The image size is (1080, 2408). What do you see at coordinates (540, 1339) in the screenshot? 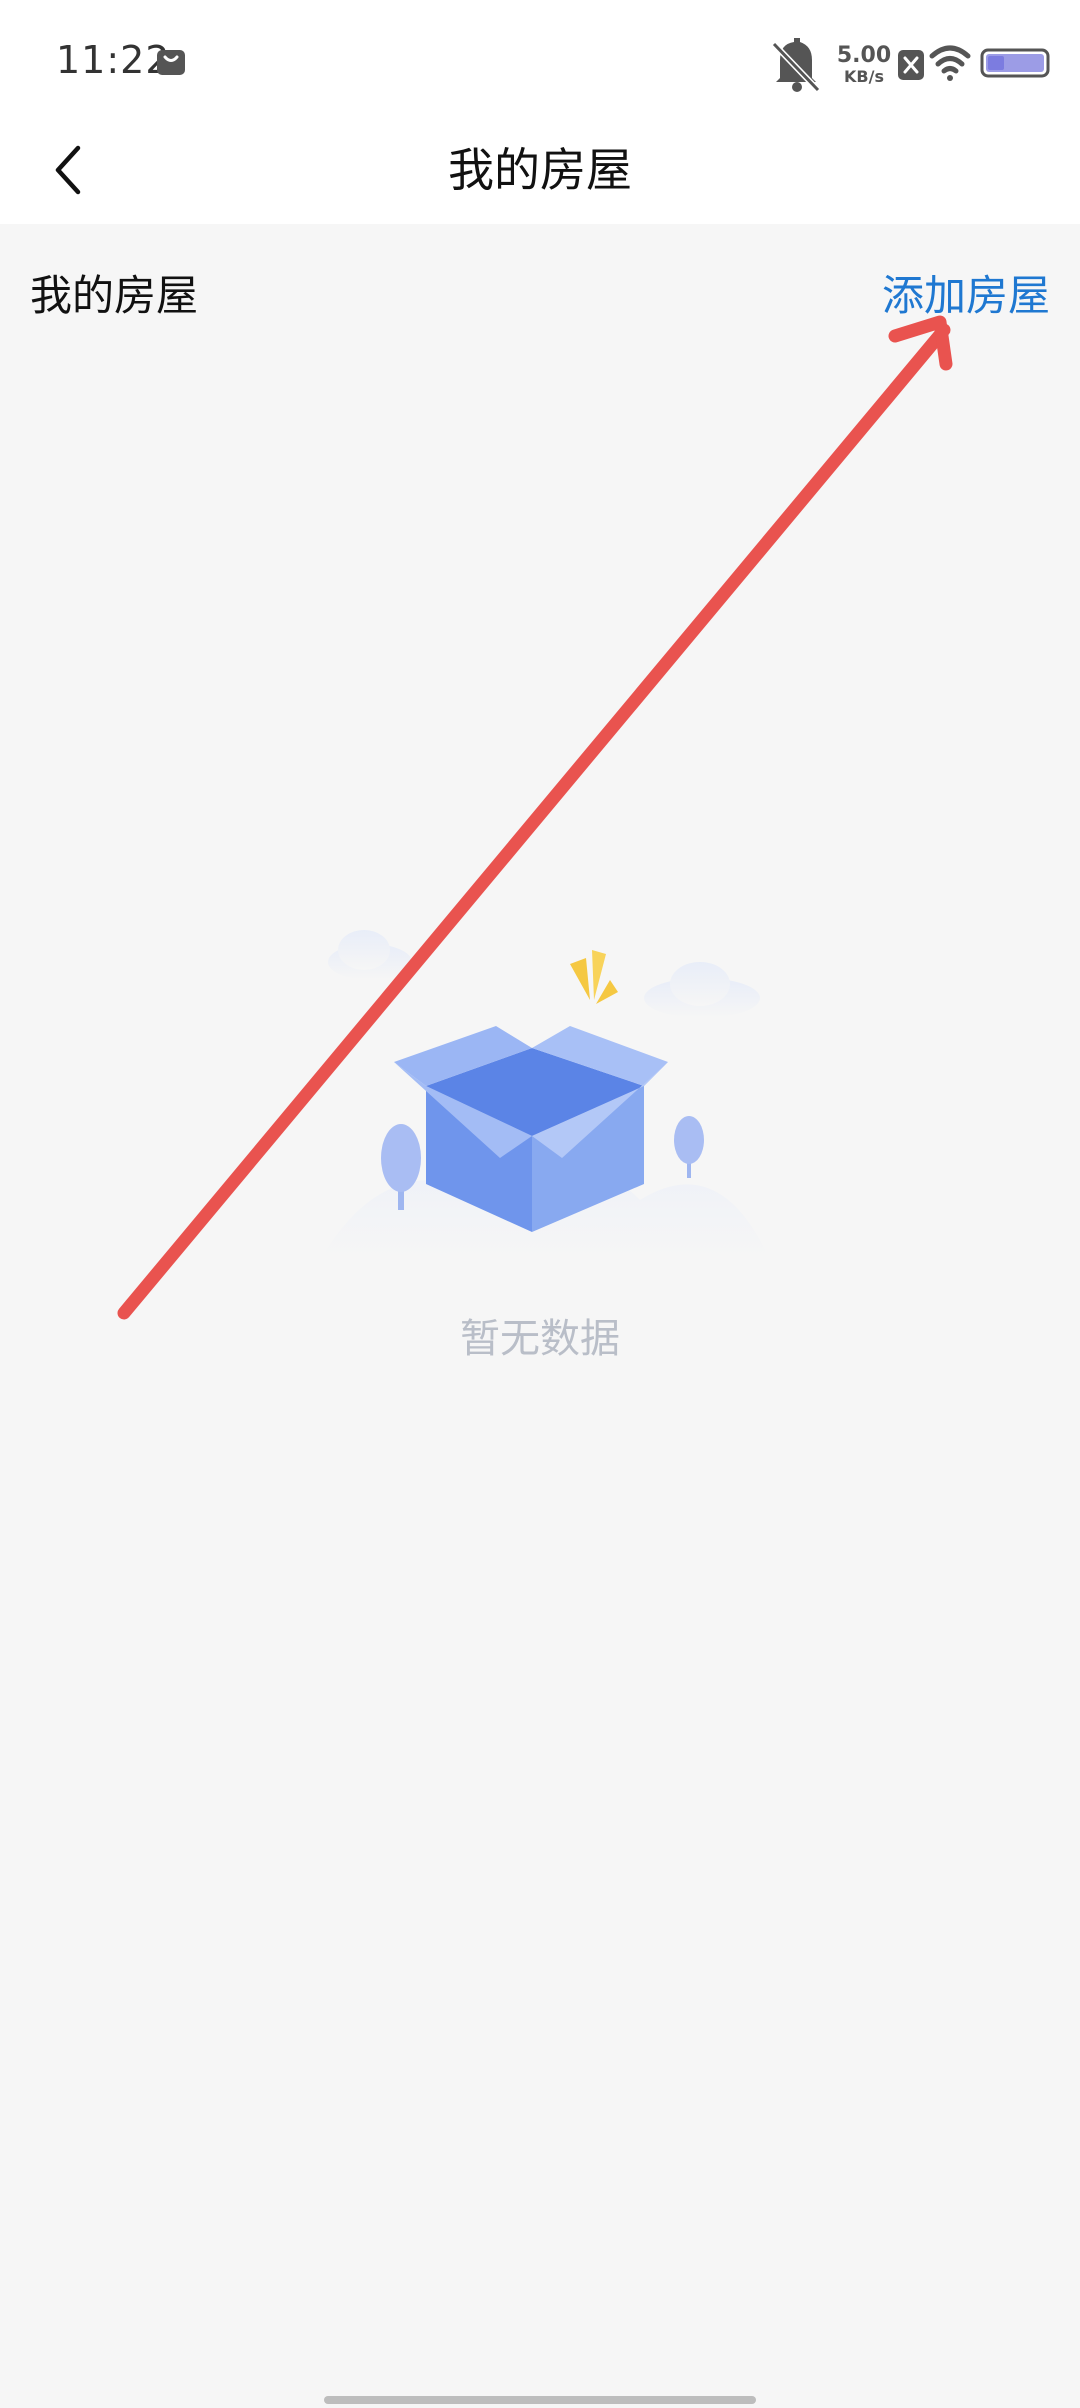
I see `empty-state-text: 暂无数据` at bounding box center [540, 1339].